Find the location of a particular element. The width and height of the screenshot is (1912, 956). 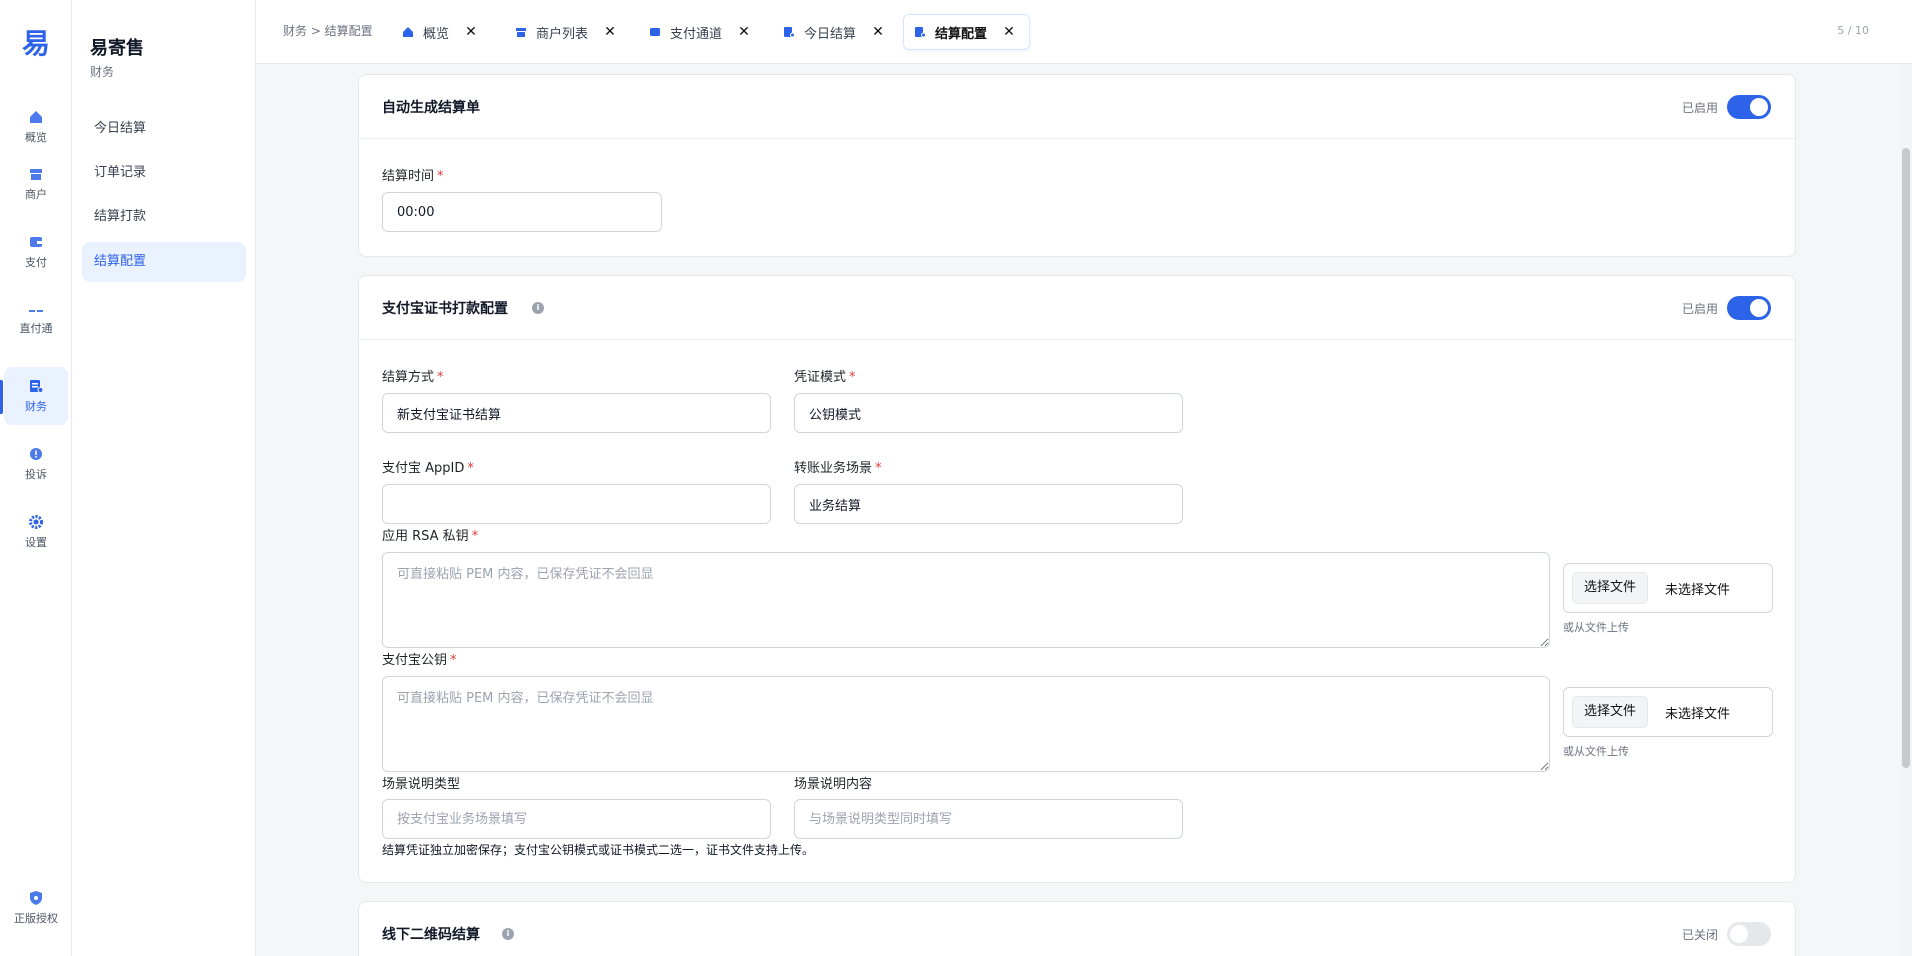

tab-label: 支付通道 is located at coordinates (696, 34).